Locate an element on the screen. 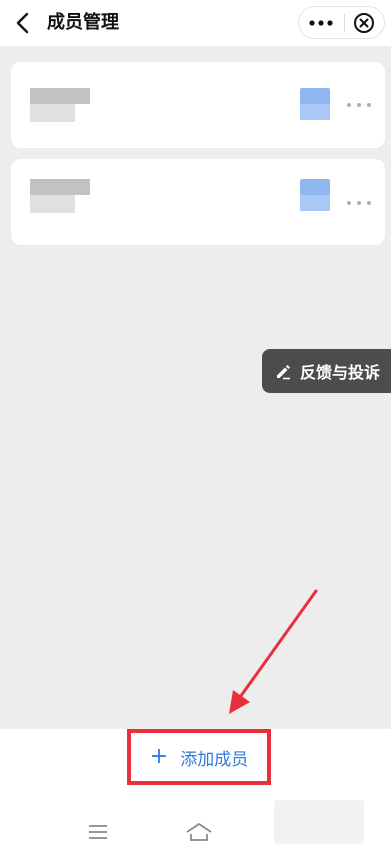 Image resolution: width=391 pixels, height=857 pixels. system-nav-blurred is located at coordinates (319, 822).